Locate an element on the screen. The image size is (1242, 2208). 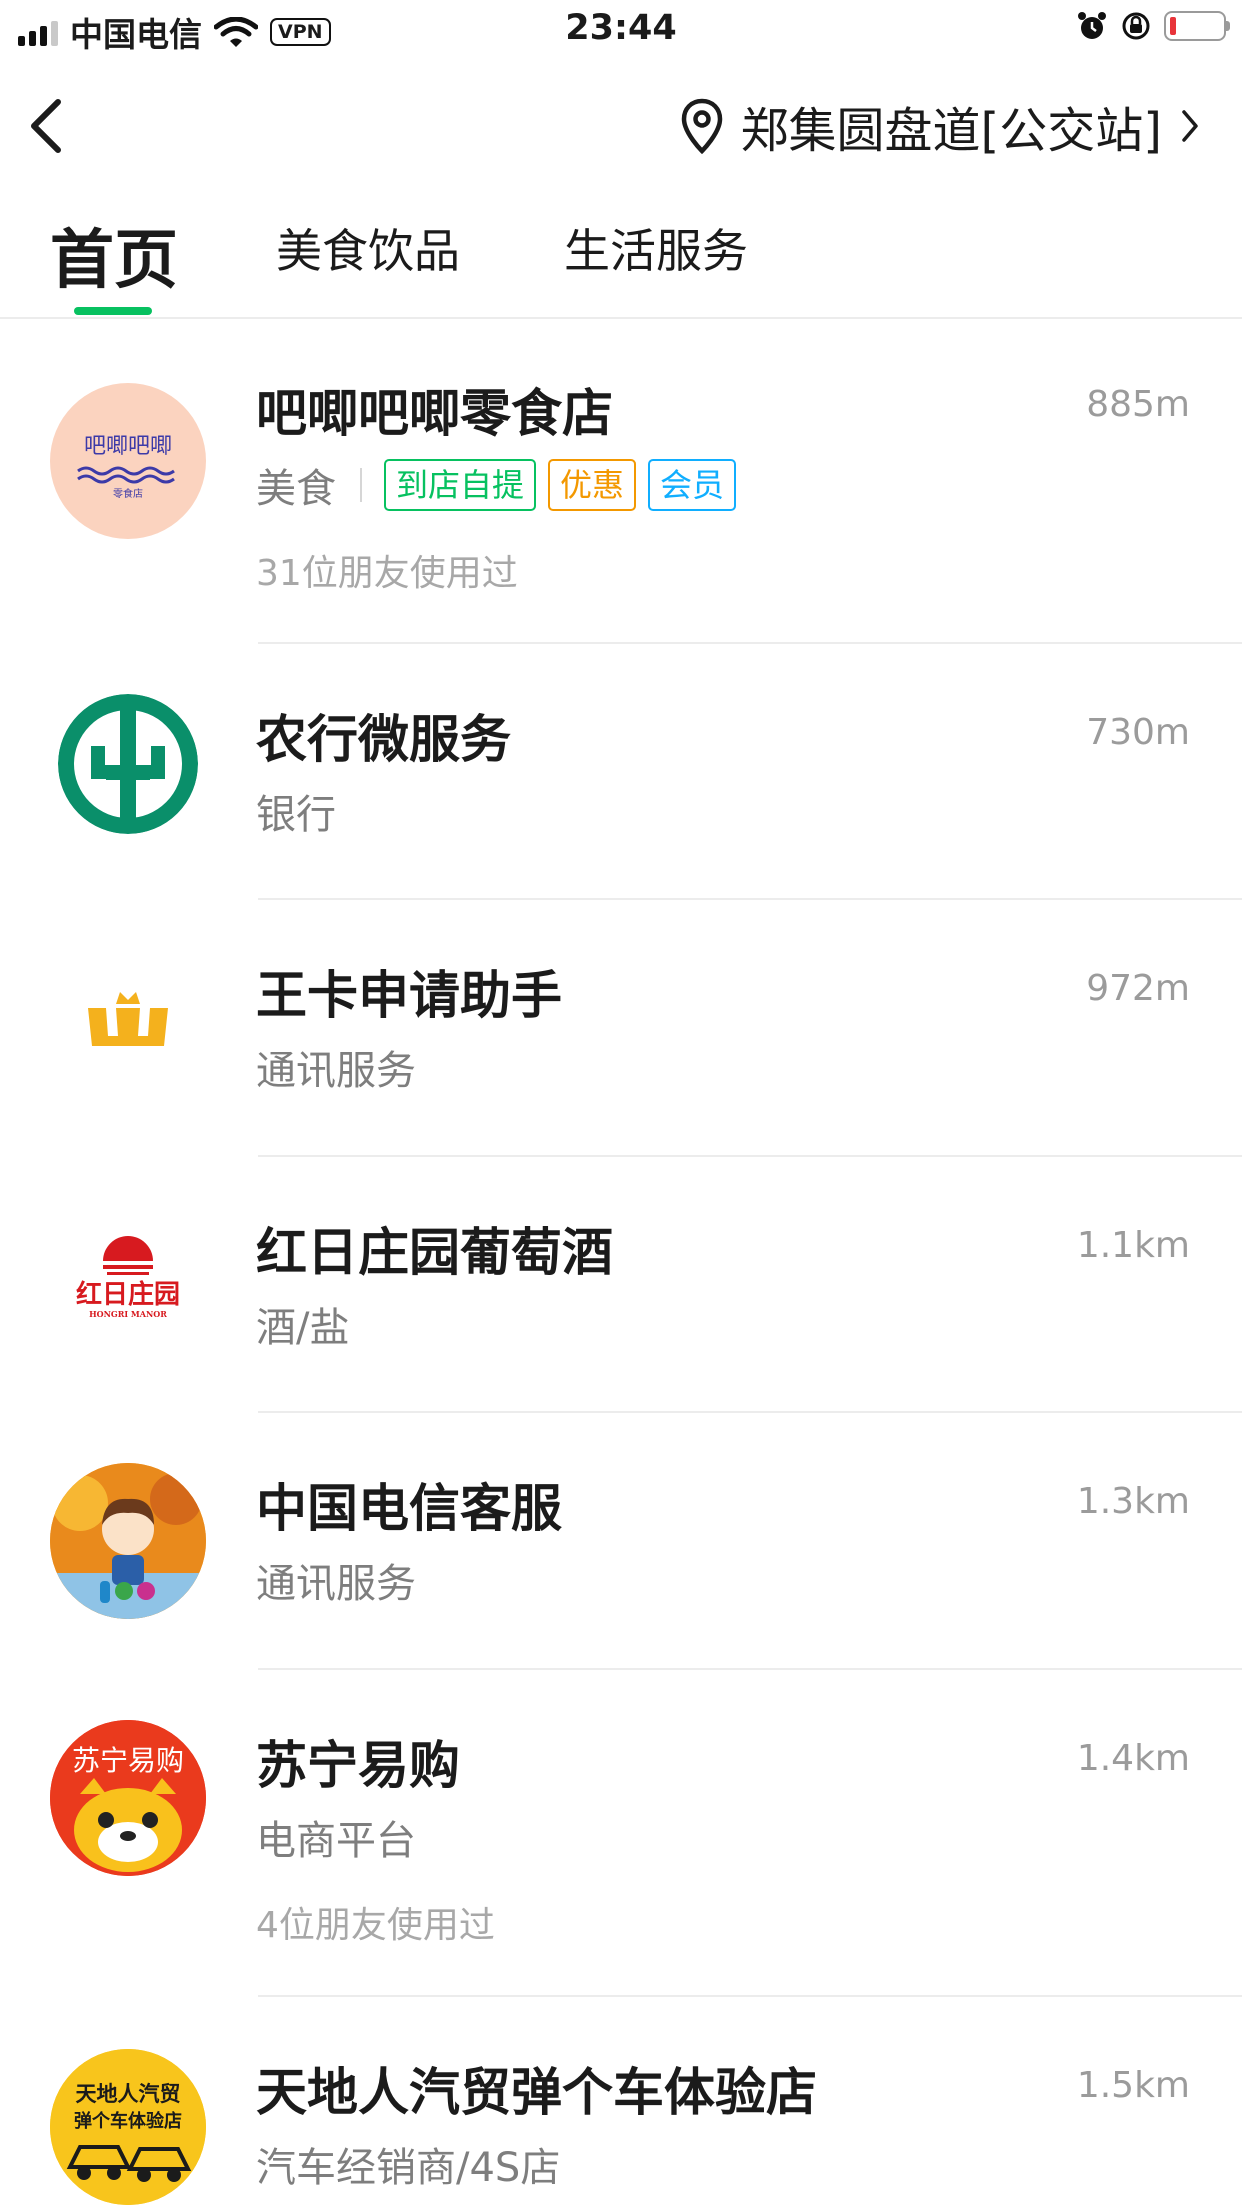
rotation-lock-icon is located at coordinates (1136, 26).